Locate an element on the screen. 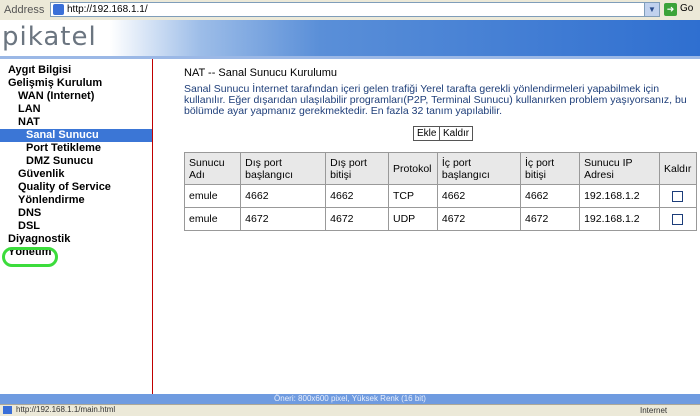 The width and height of the screenshot is (700, 416). col-int-port-end: İç port bitişi is located at coordinates (550, 168).